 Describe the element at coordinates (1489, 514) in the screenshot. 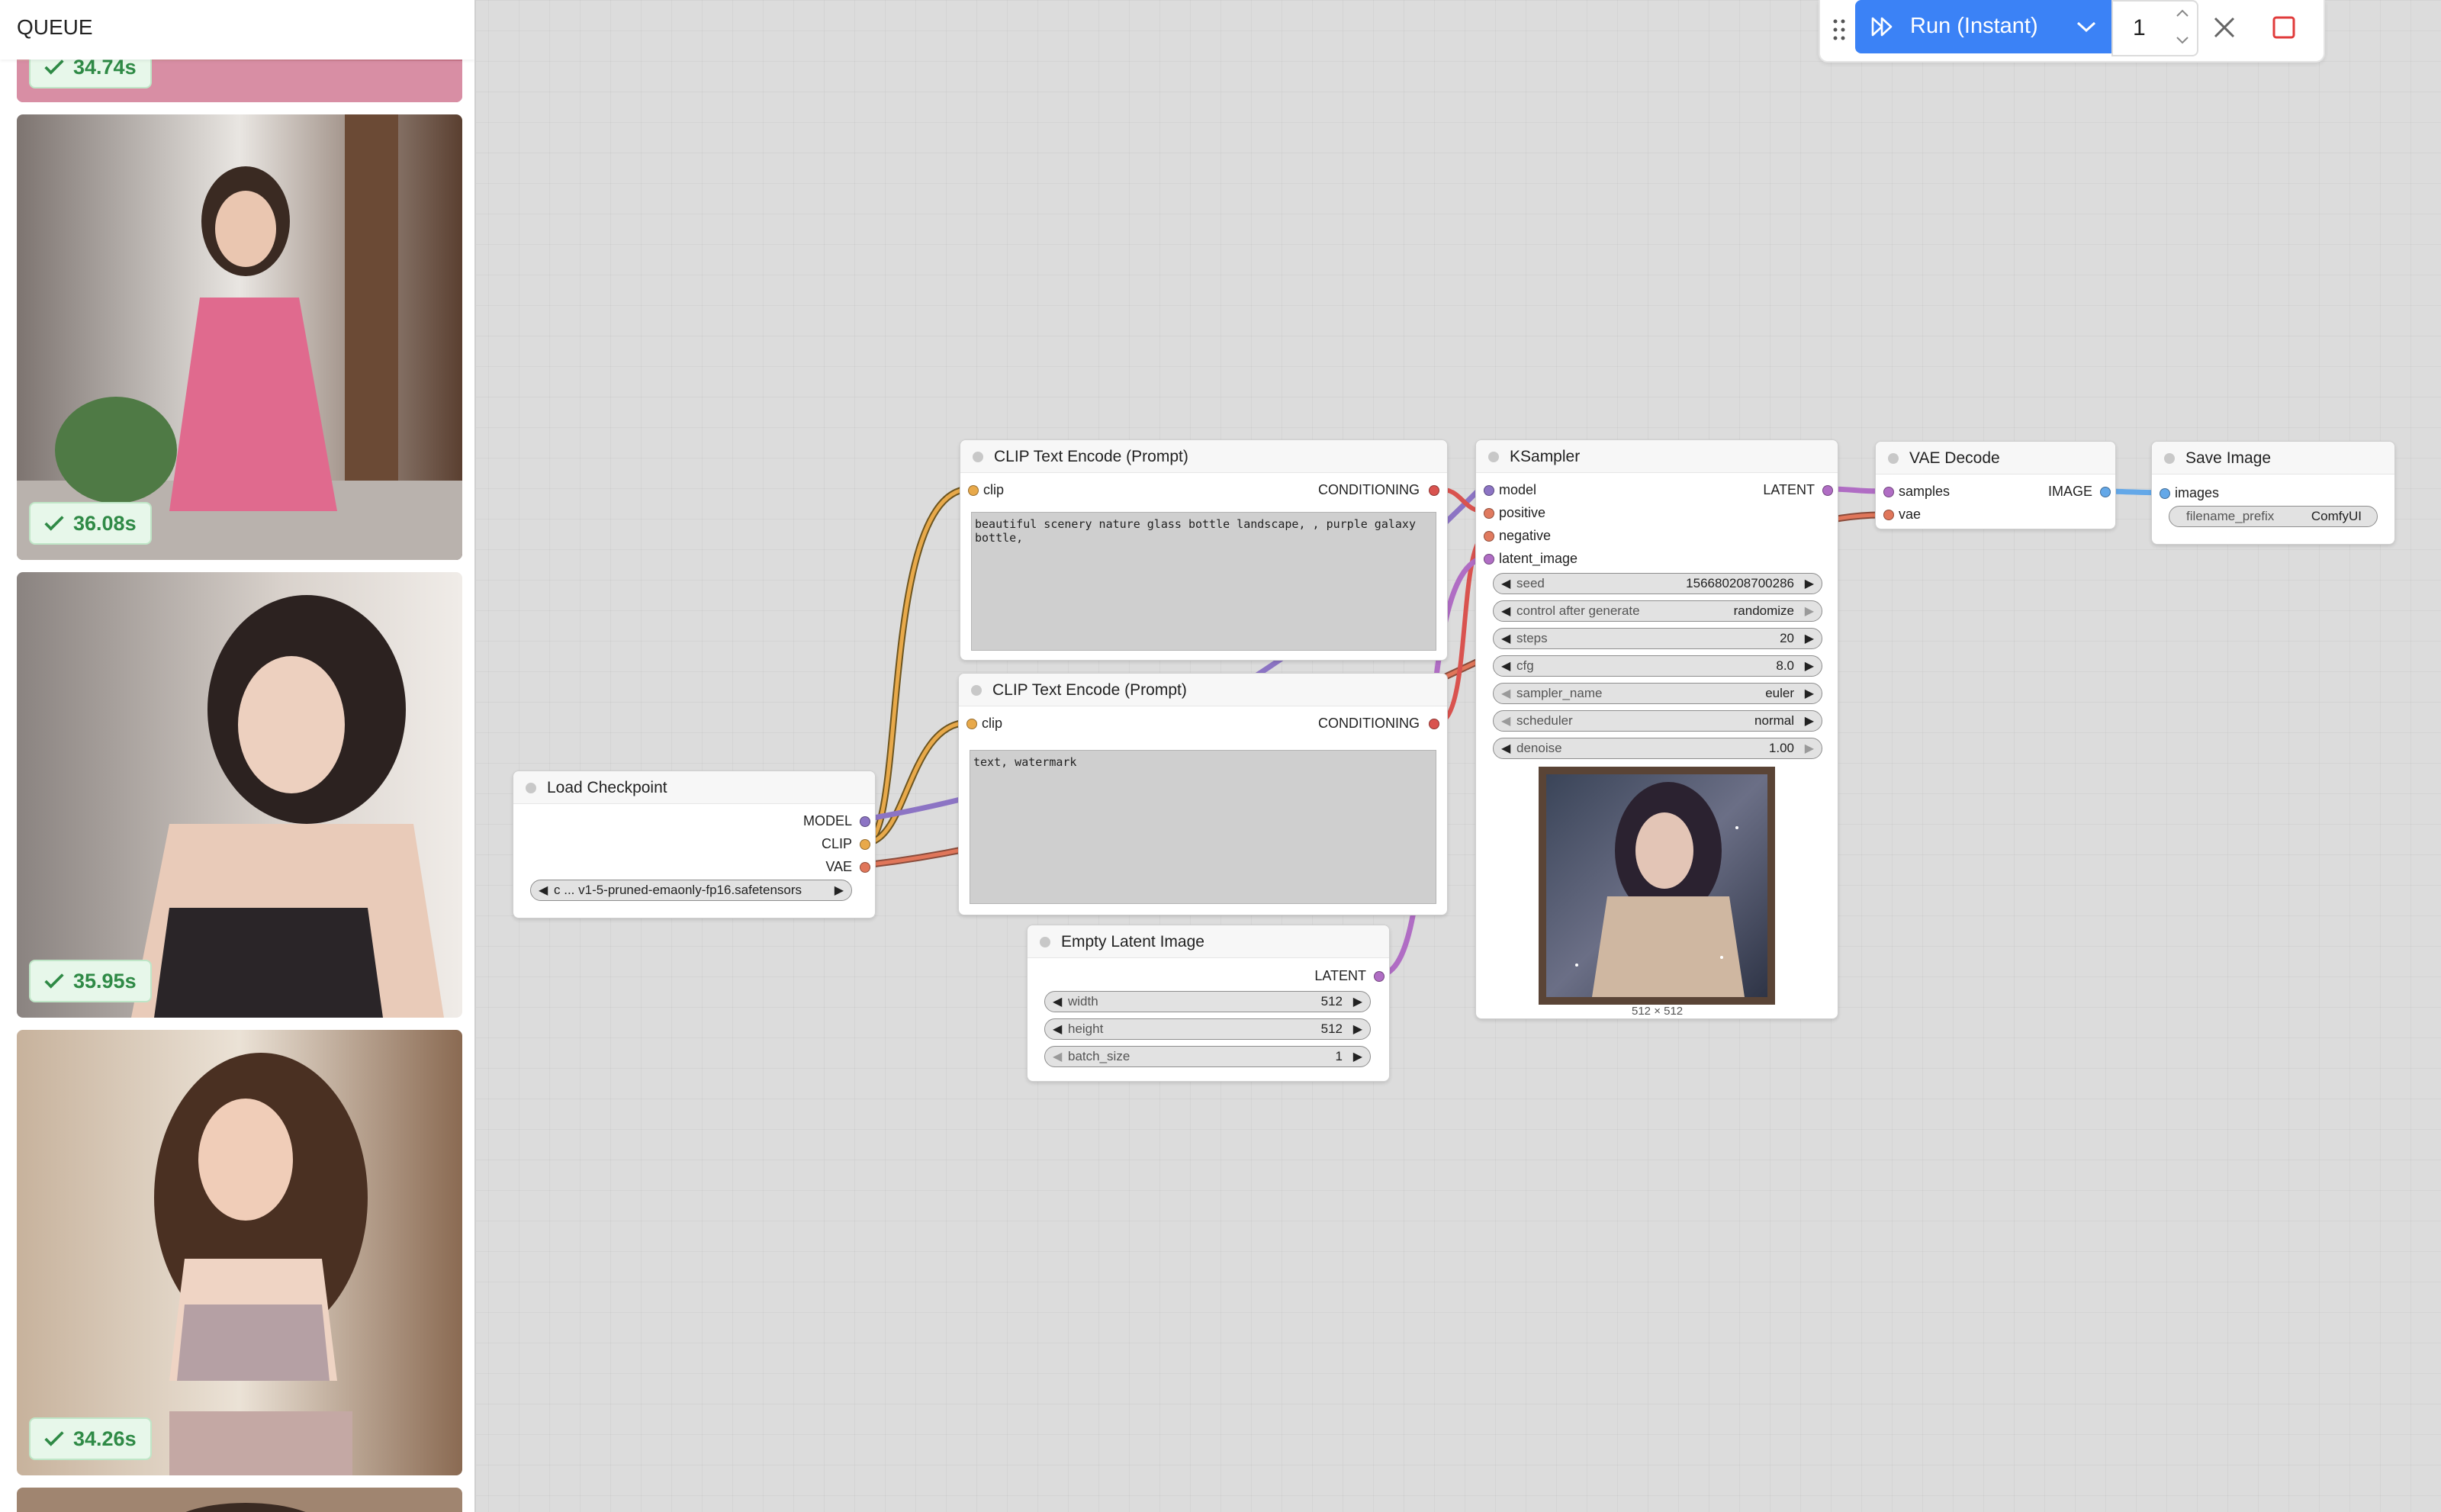

I see `input-slot-positive` at that location.